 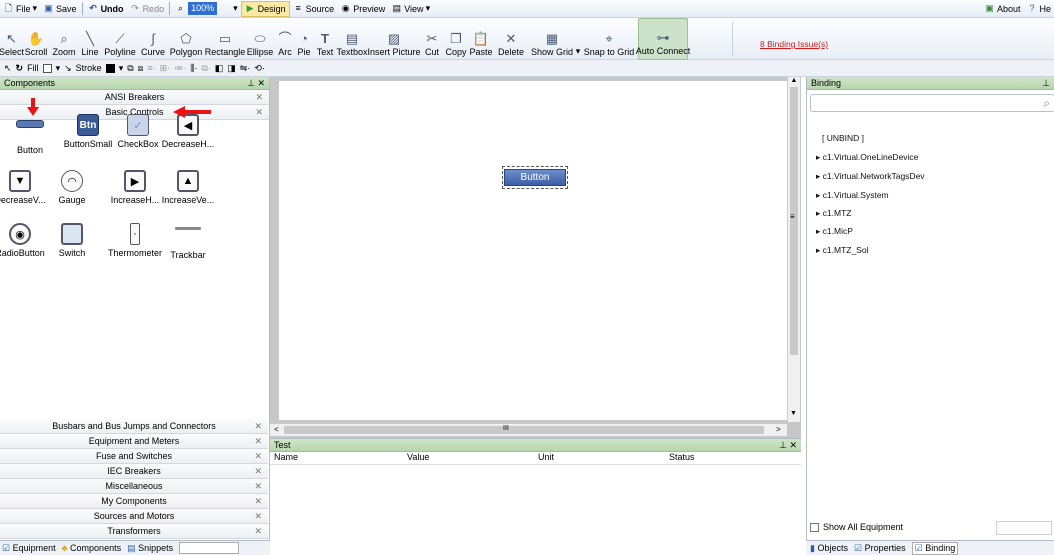 What do you see at coordinates (72, 240) in the screenshot?
I see `component-switch: Switch` at bounding box center [72, 240].